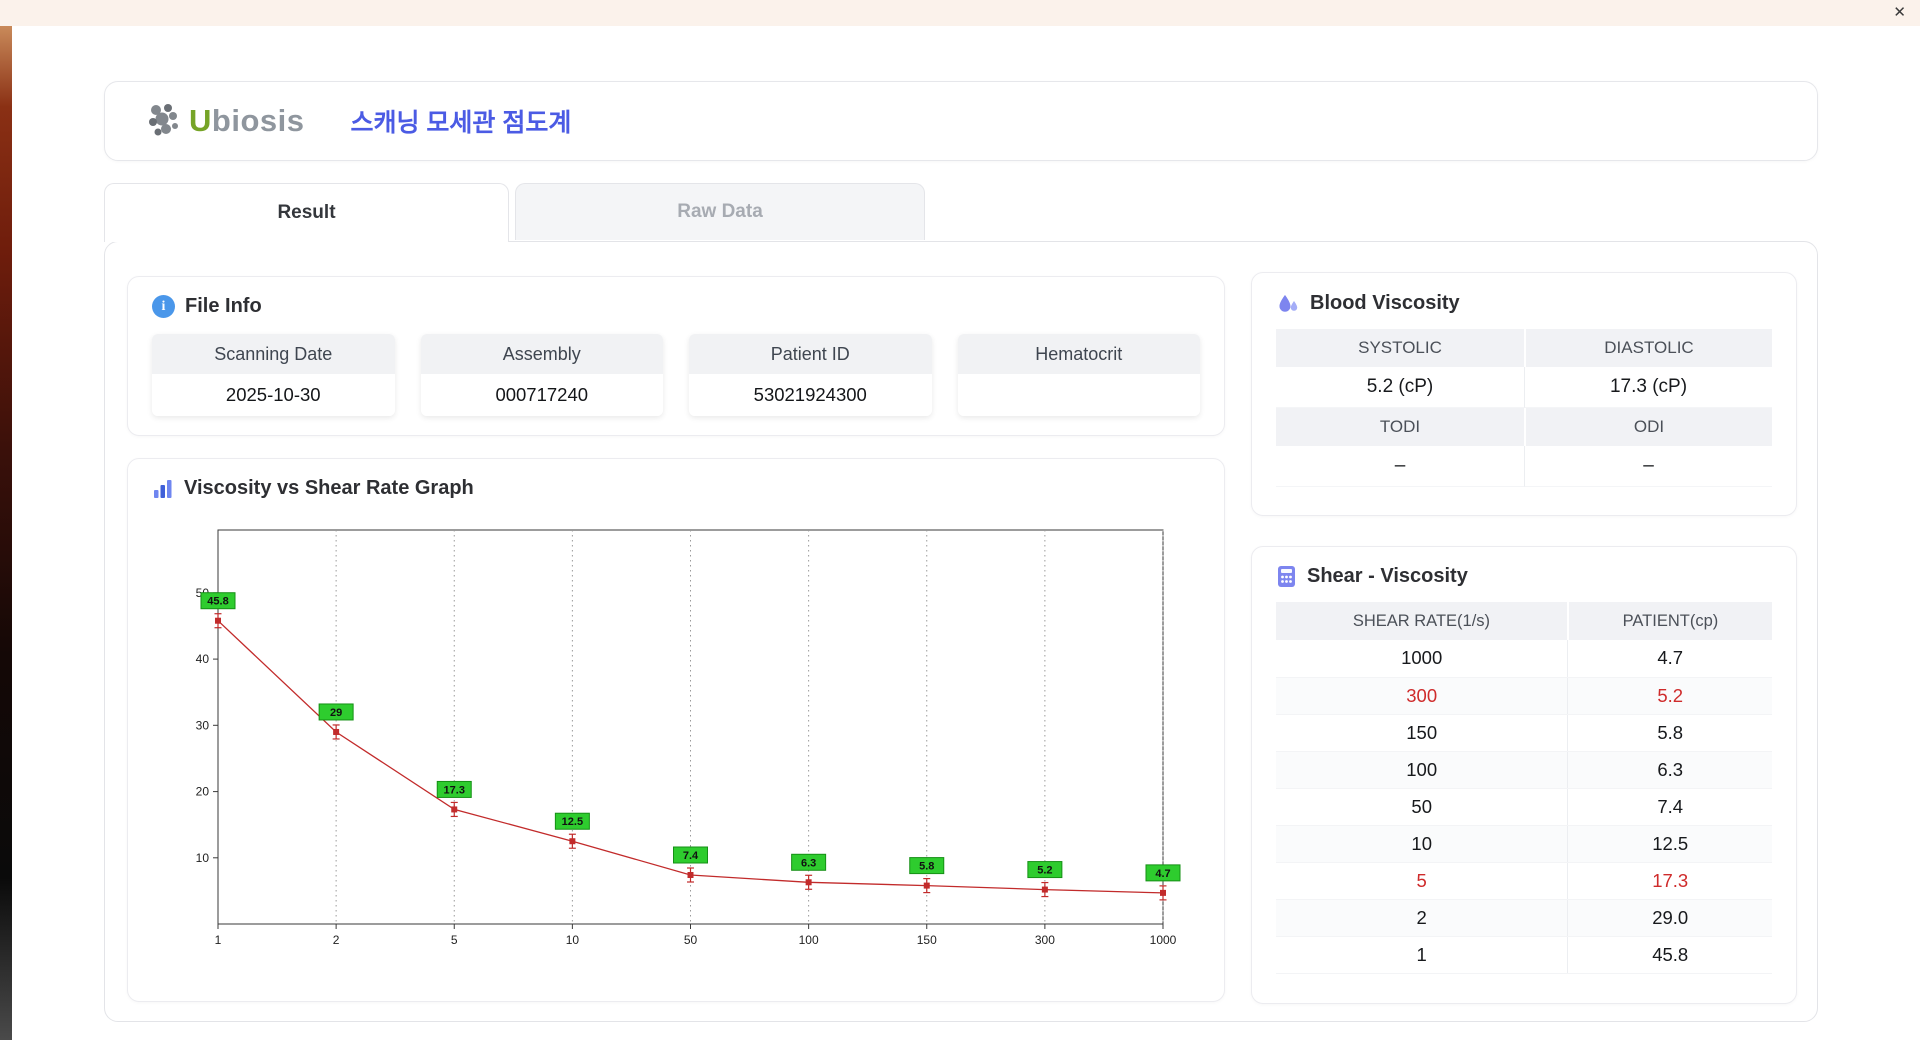 Image resolution: width=1920 pixels, height=1040 pixels. Describe the element at coordinates (1422, 955) in the screenshot. I see `shear-rate-cell: 1` at that location.